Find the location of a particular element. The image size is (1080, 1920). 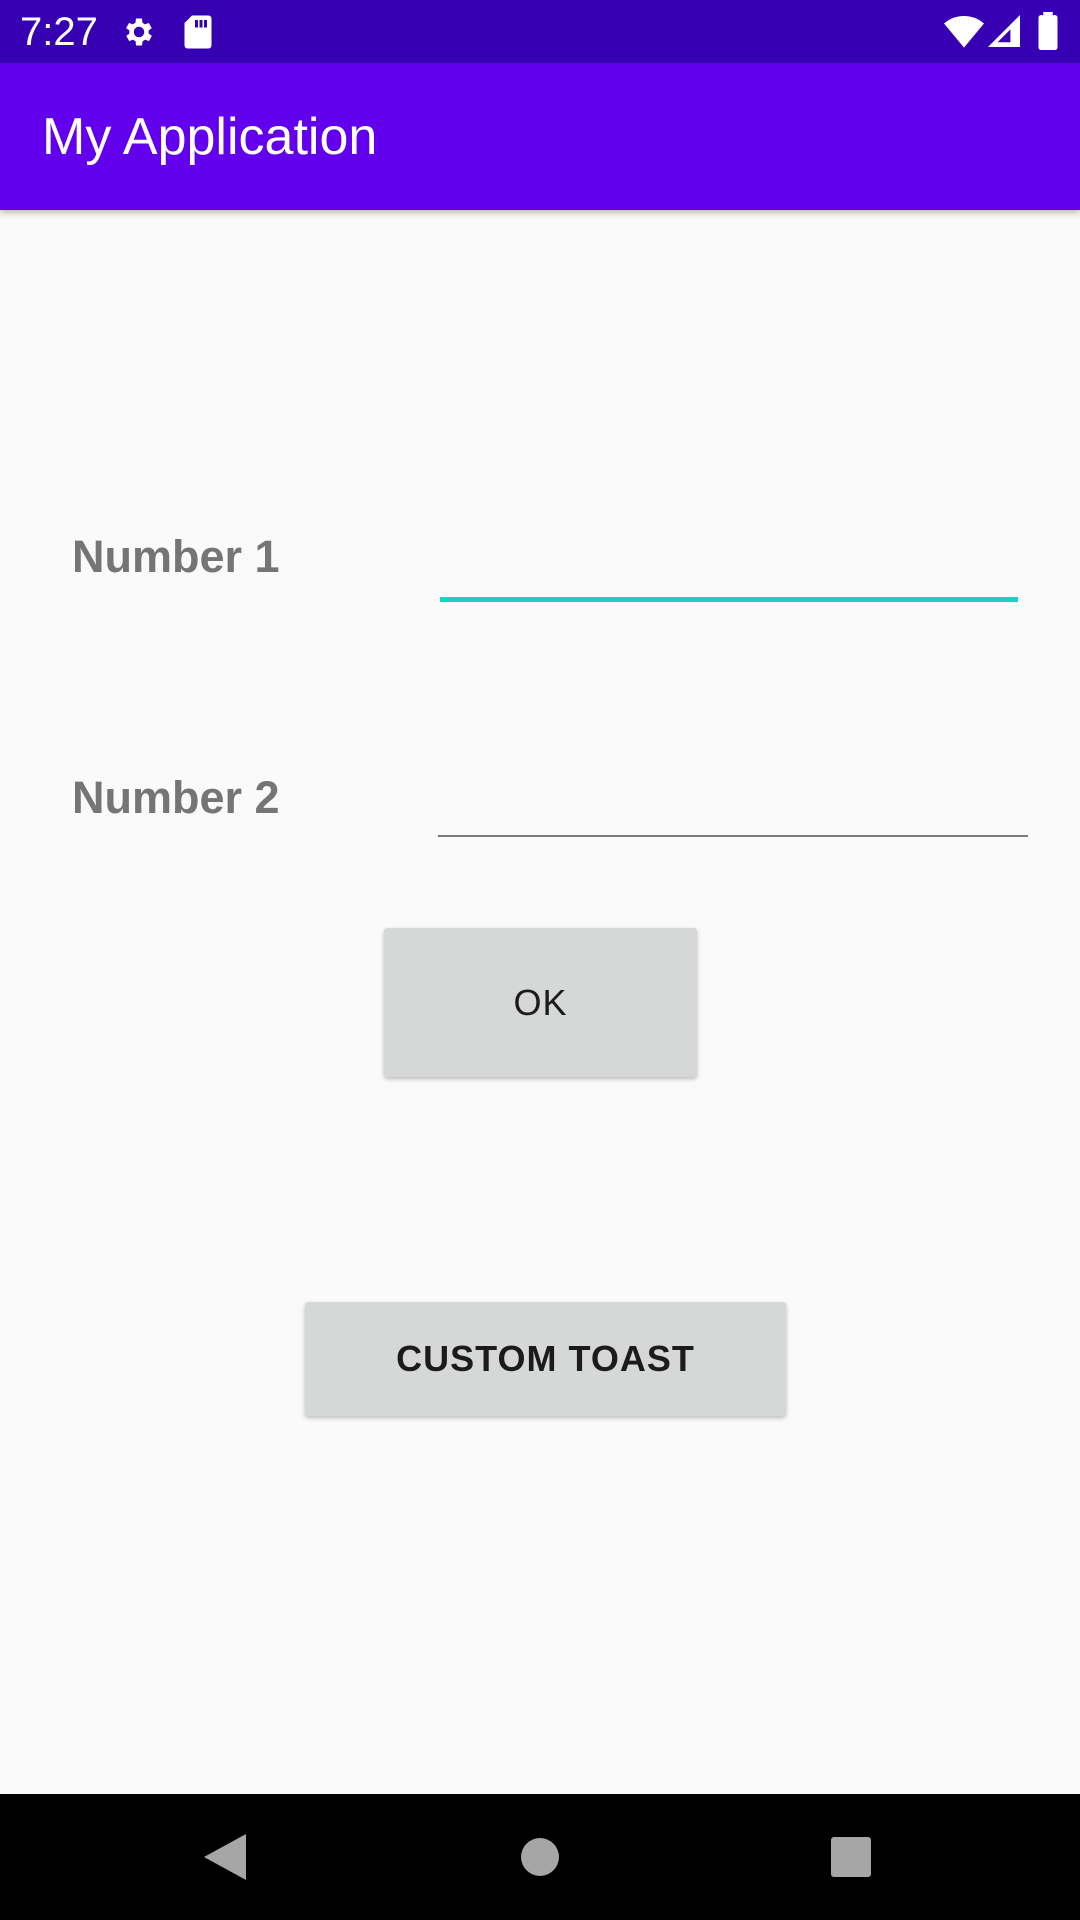

number2-underline is located at coordinates (733, 836).